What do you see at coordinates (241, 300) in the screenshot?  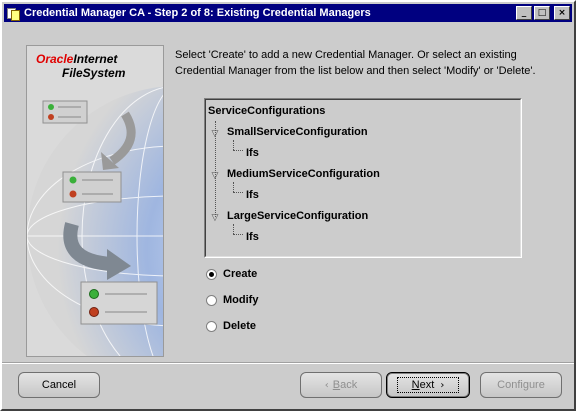 I see `option-modify-label: Modify` at bounding box center [241, 300].